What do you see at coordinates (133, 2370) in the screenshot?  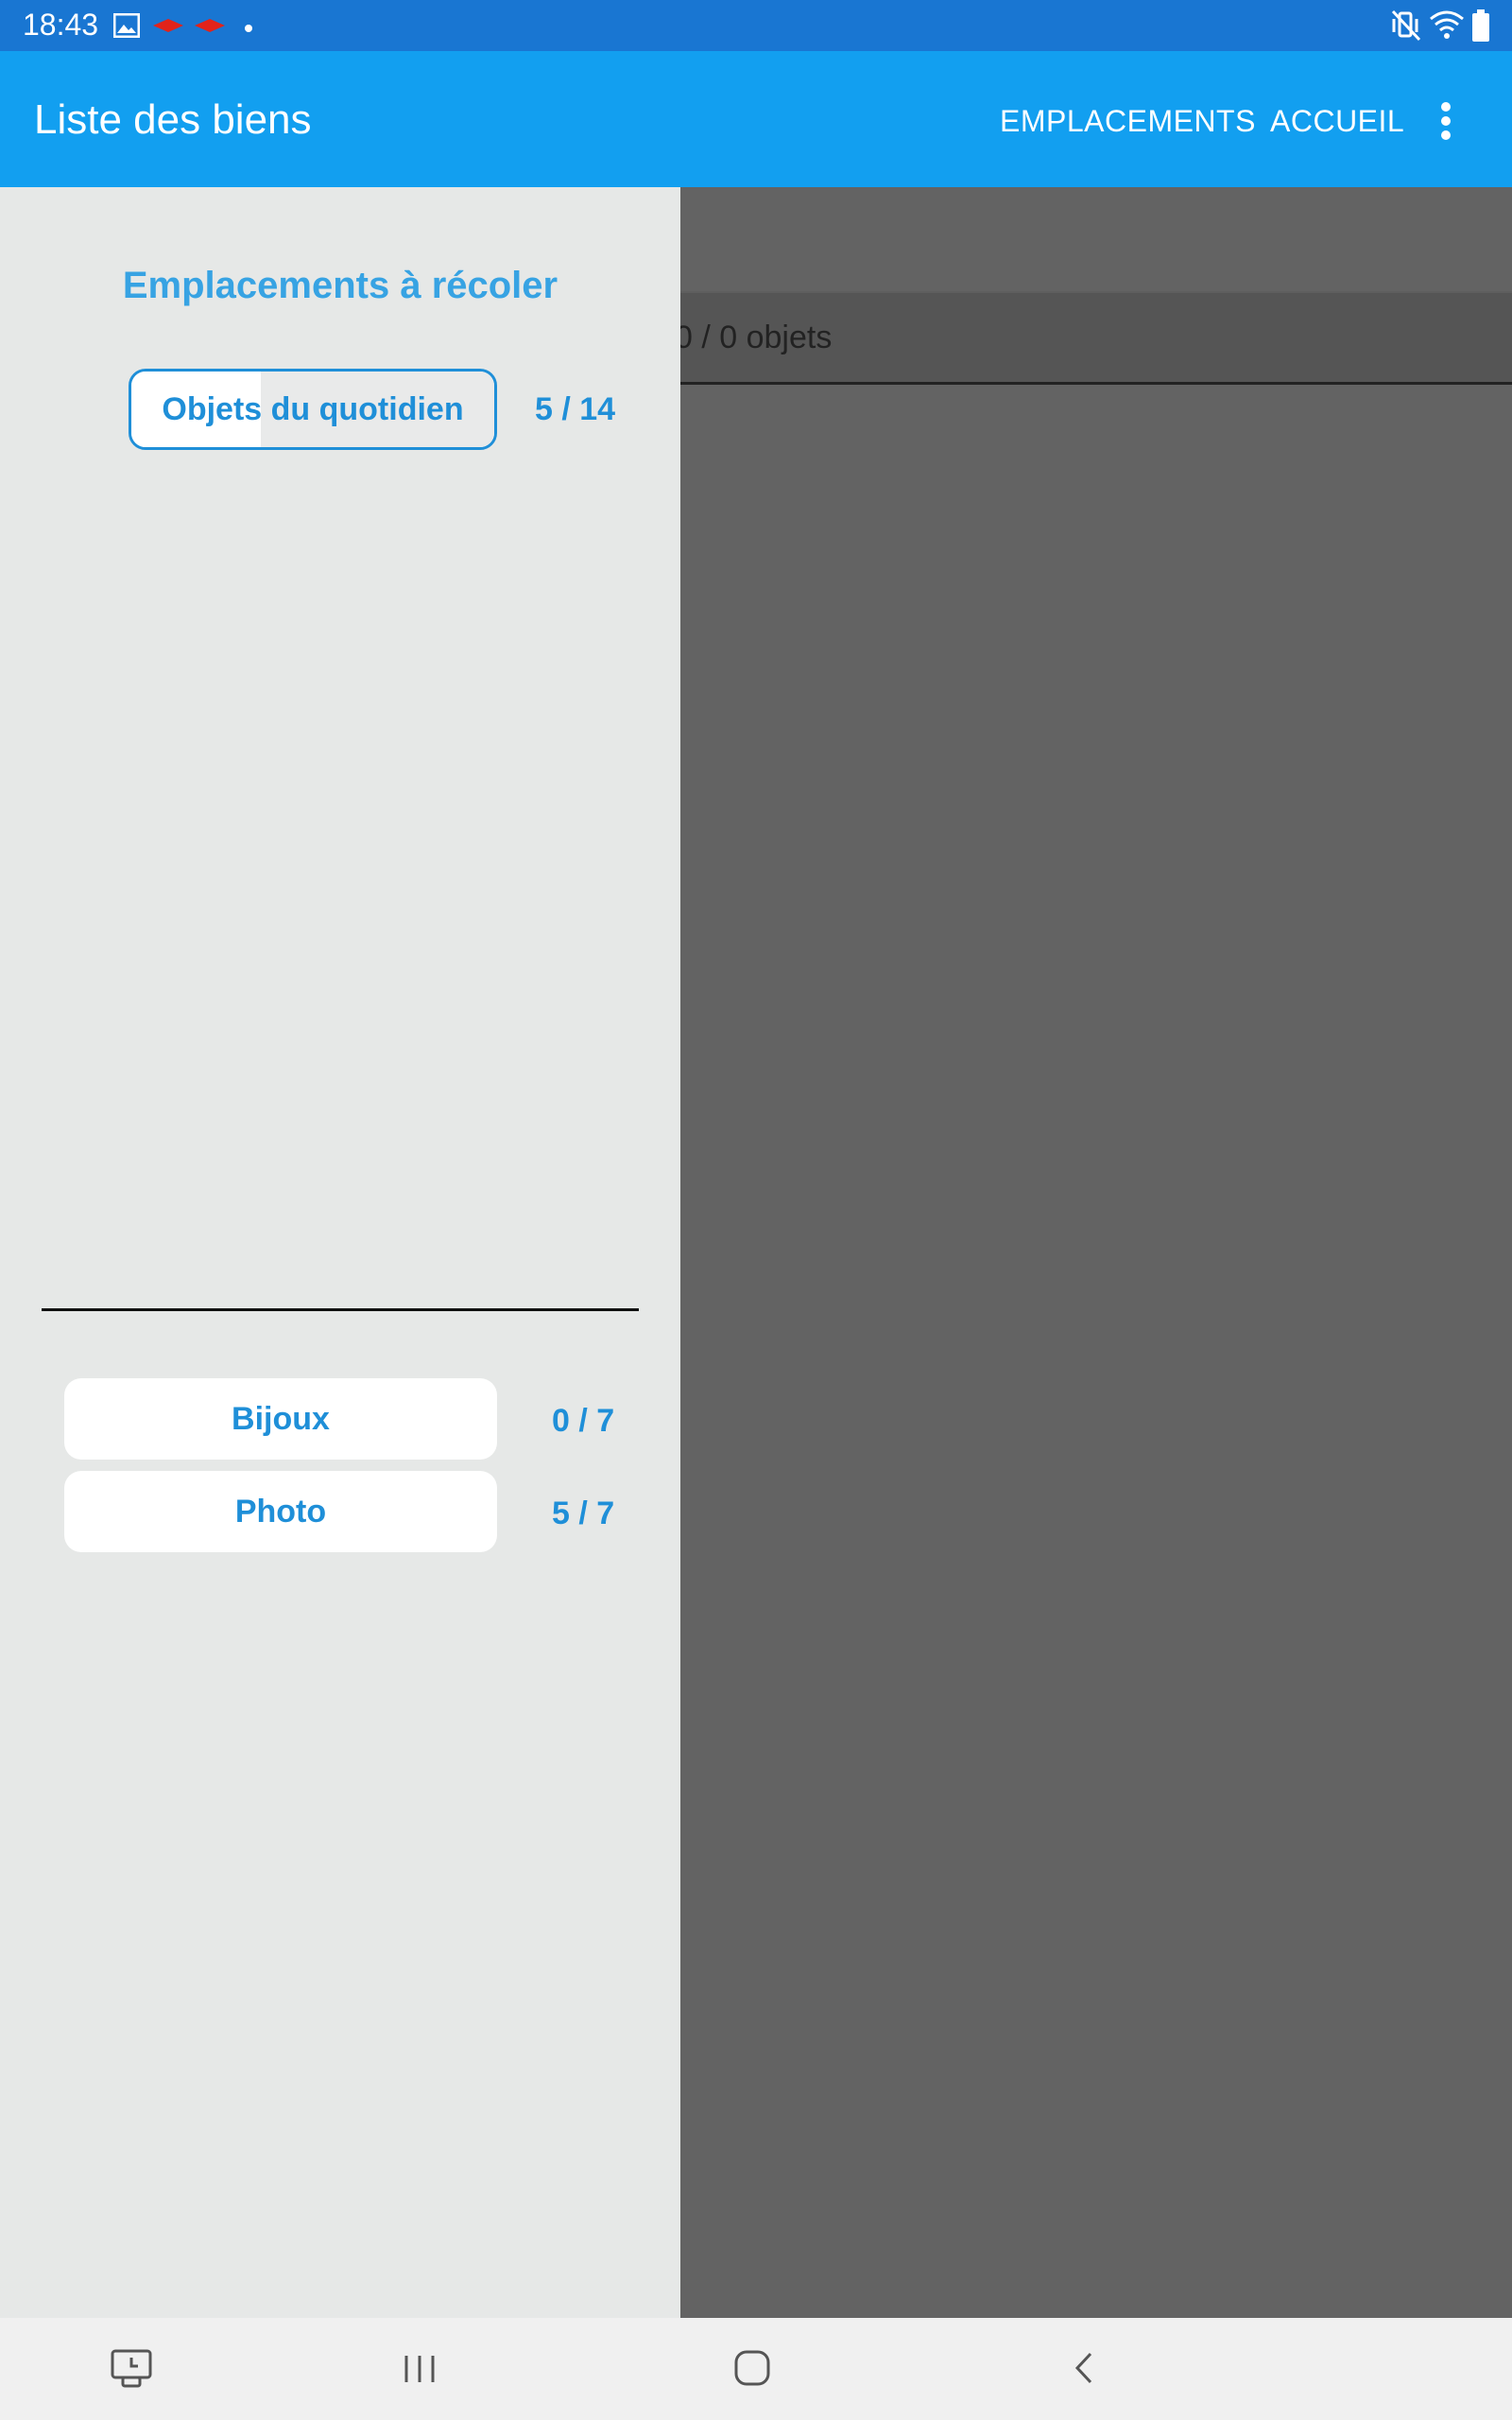 I see `screen-recorder-icon` at bounding box center [133, 2370].